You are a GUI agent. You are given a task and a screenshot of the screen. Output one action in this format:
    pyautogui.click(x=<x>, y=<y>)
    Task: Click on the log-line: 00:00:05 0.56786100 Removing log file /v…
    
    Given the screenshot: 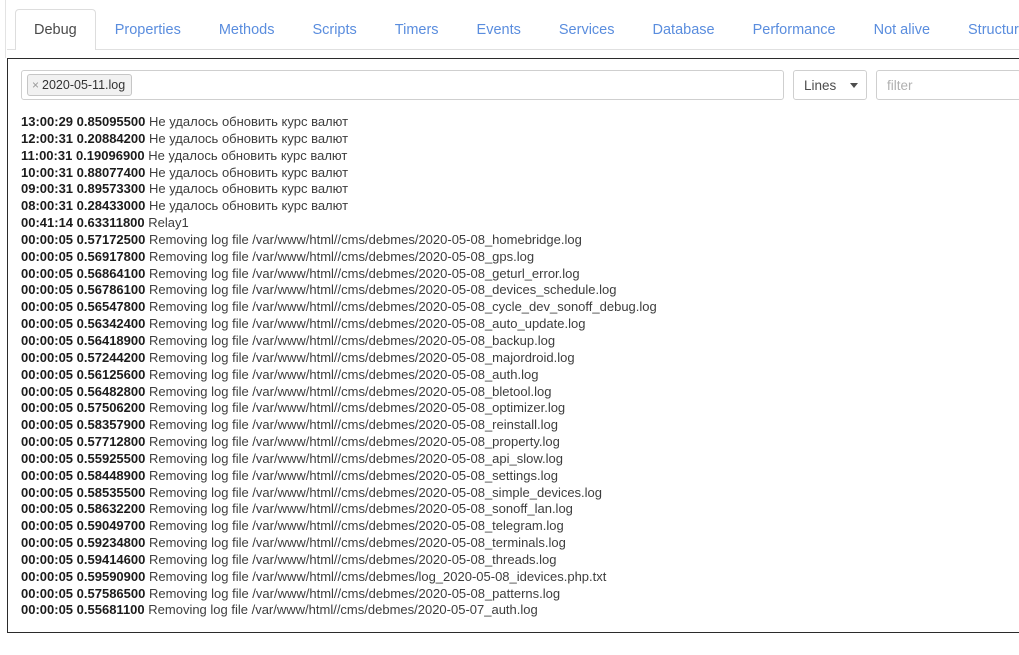 What is the action you would take?
    pyautogui.click(x=520, y=290)
    